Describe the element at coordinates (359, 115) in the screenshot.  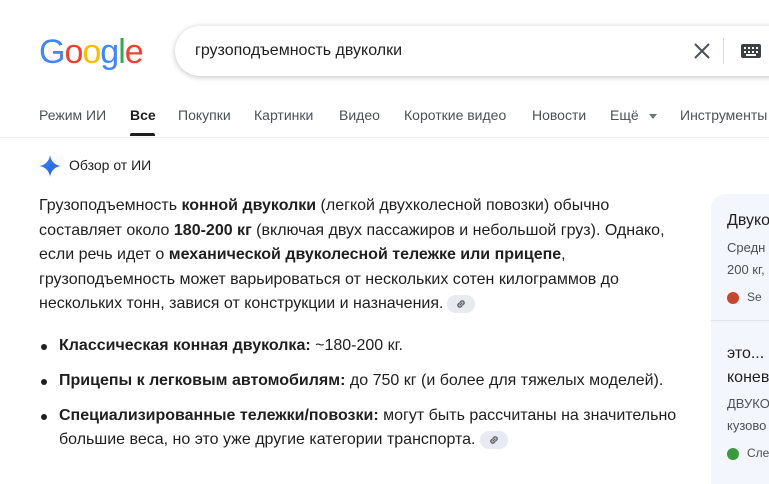
I see `tab-video: Видео` at that location.